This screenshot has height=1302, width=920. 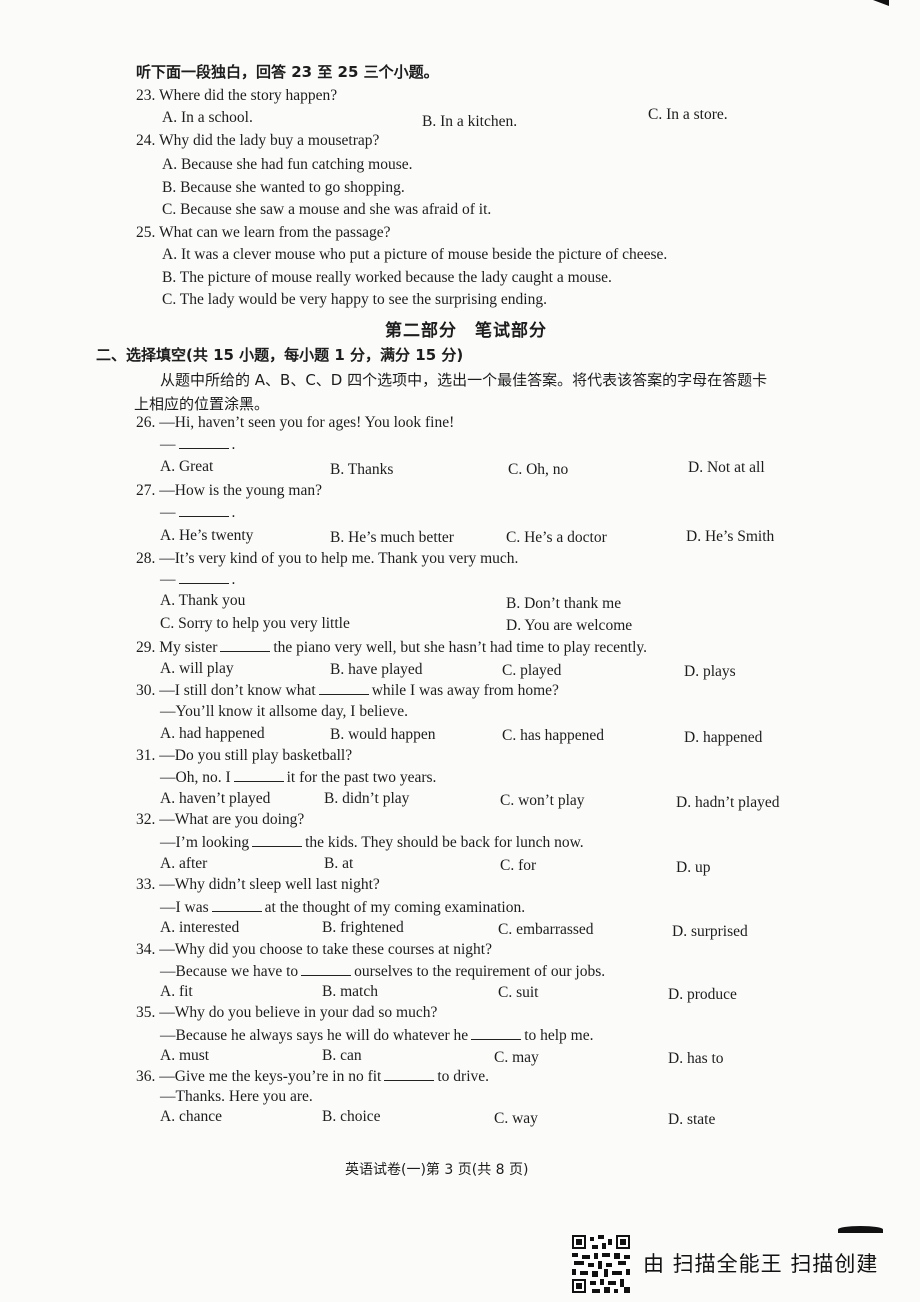 I want to click on question-31: 31. —Do you still play basketball?, so click(x=244, y=755).